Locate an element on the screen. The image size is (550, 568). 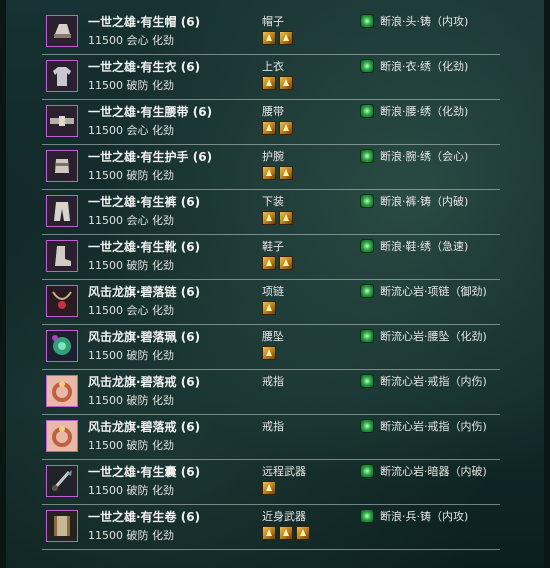
equipment-row: 一世之雄·有生裤 (6) 11500 会心 化劲 下装 断浪·裤·铸（内破) is located at coordinates (271, 212).